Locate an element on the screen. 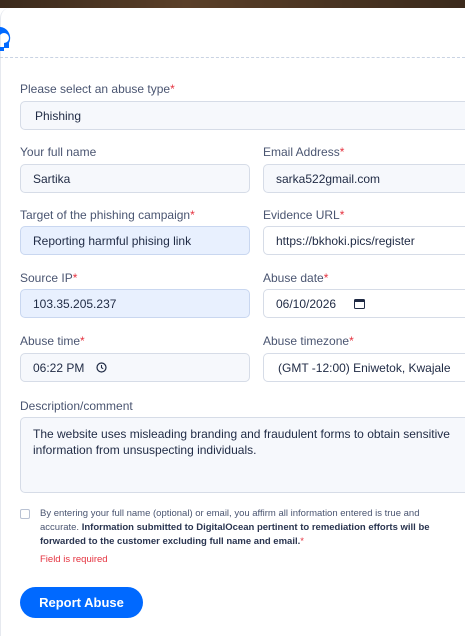 The height and width of the screenshot is (636, 465). source-ip-label: Source IP* is located at coordinates (49, 278).